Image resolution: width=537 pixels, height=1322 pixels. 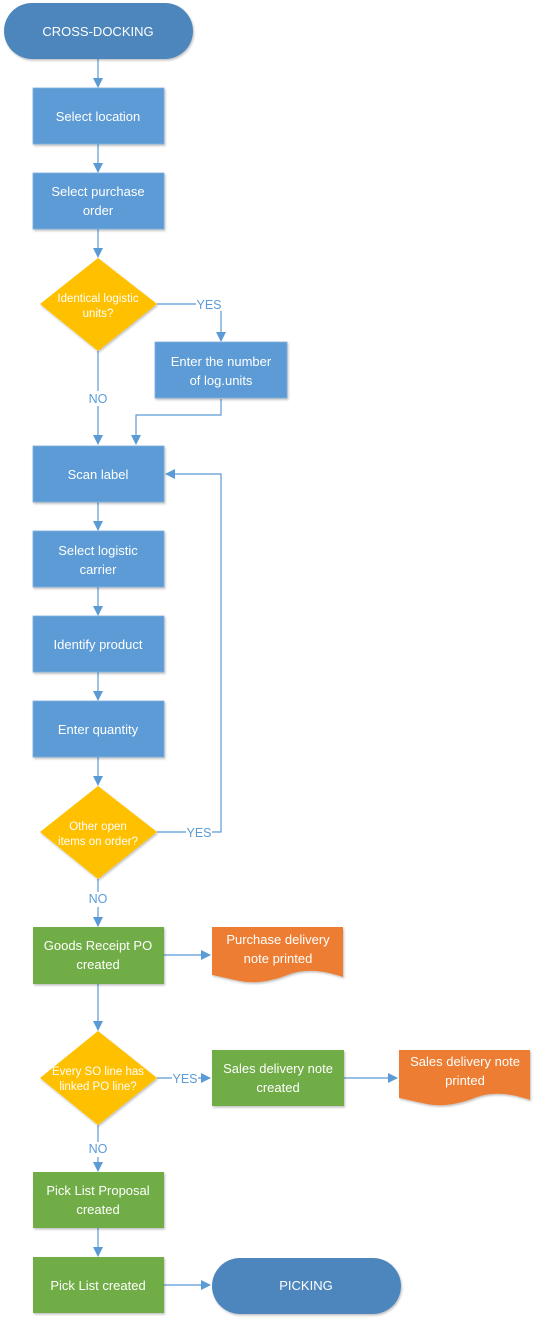 I want to click on decision-every-so-line: Every SO line has linked PO line?, so click(x=98, y=1078).